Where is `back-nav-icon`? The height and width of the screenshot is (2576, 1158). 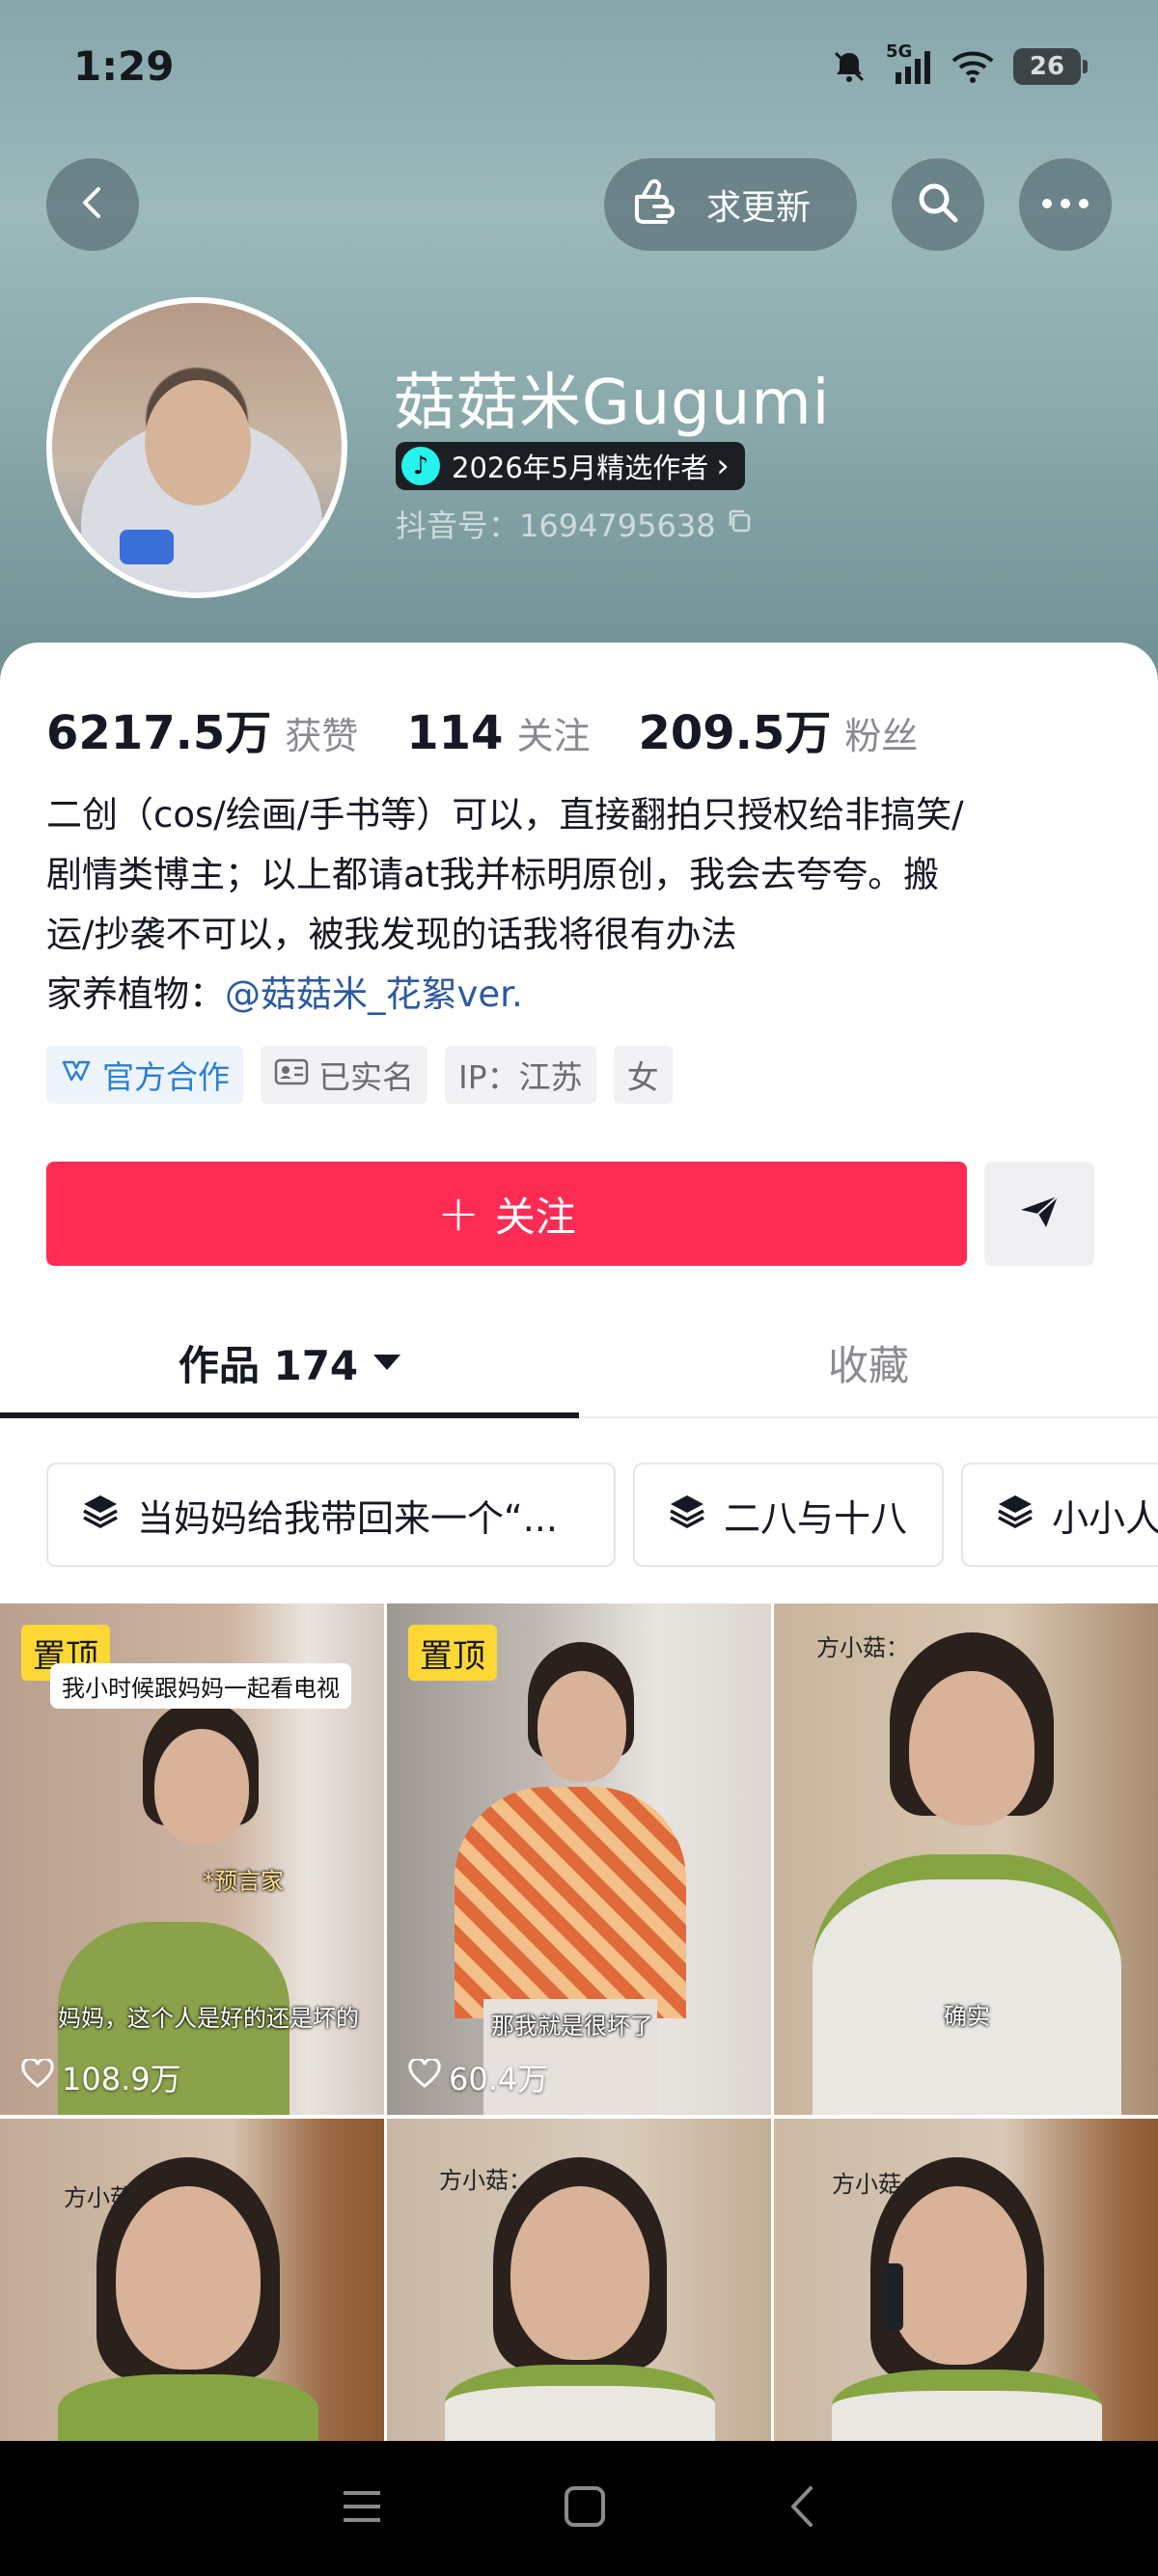 back-nav-icon is located at coordinates (802, 2509).